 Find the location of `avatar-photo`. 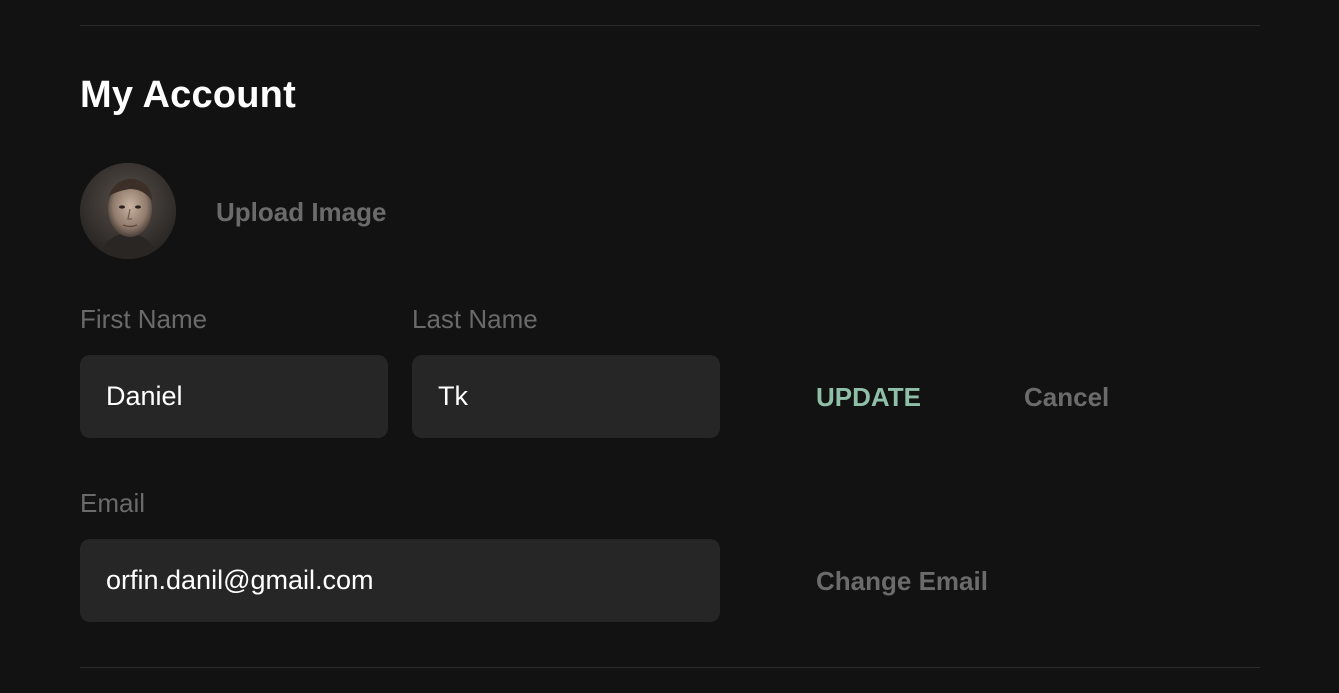

avatar-photo is located at coordinates (128, 211).